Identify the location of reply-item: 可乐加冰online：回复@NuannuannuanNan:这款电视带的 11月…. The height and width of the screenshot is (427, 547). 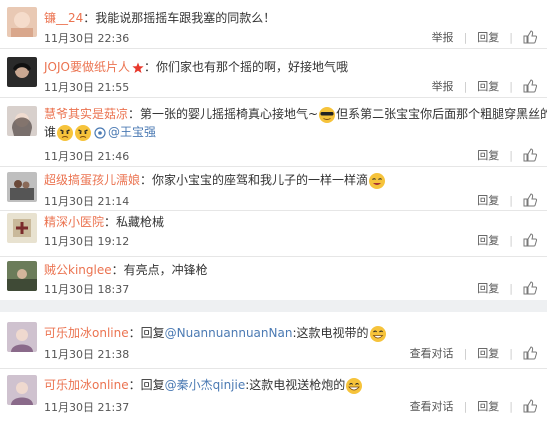
(273, 340).